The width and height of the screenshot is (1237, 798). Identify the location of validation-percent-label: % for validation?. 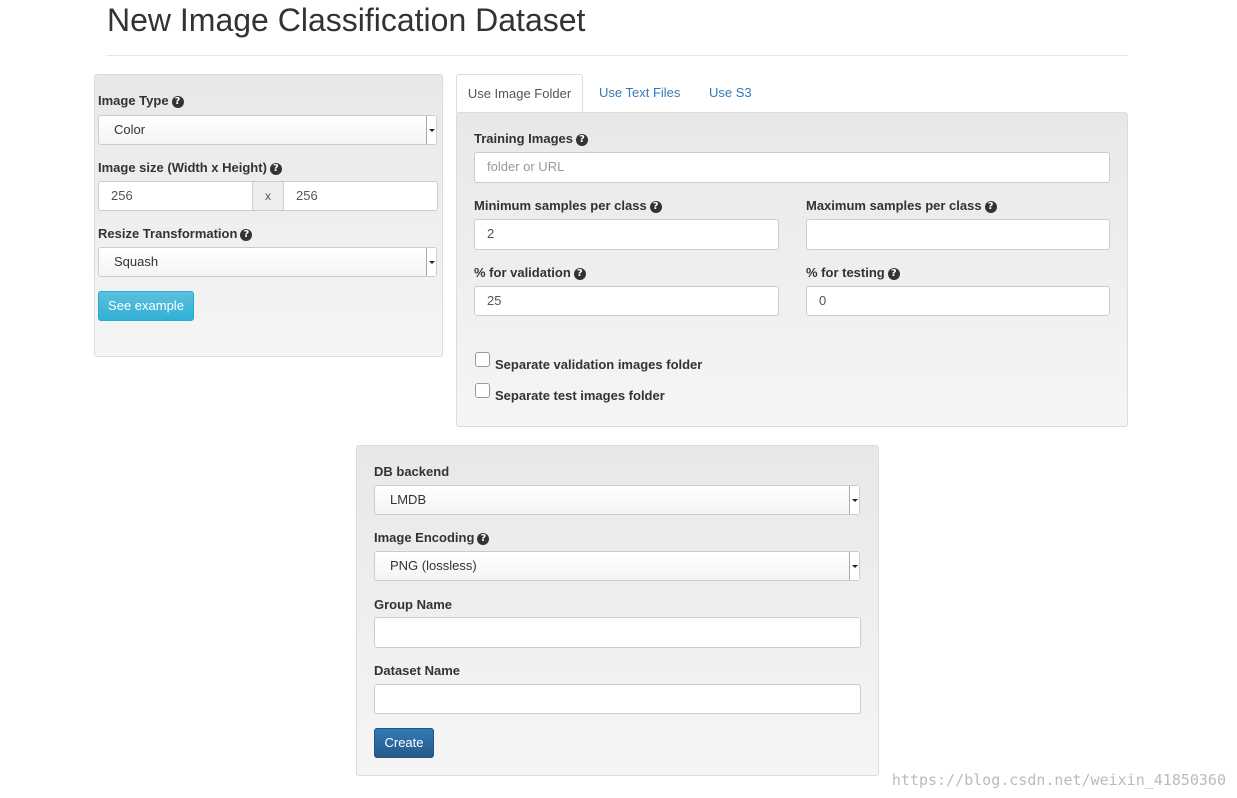
(530, 273).